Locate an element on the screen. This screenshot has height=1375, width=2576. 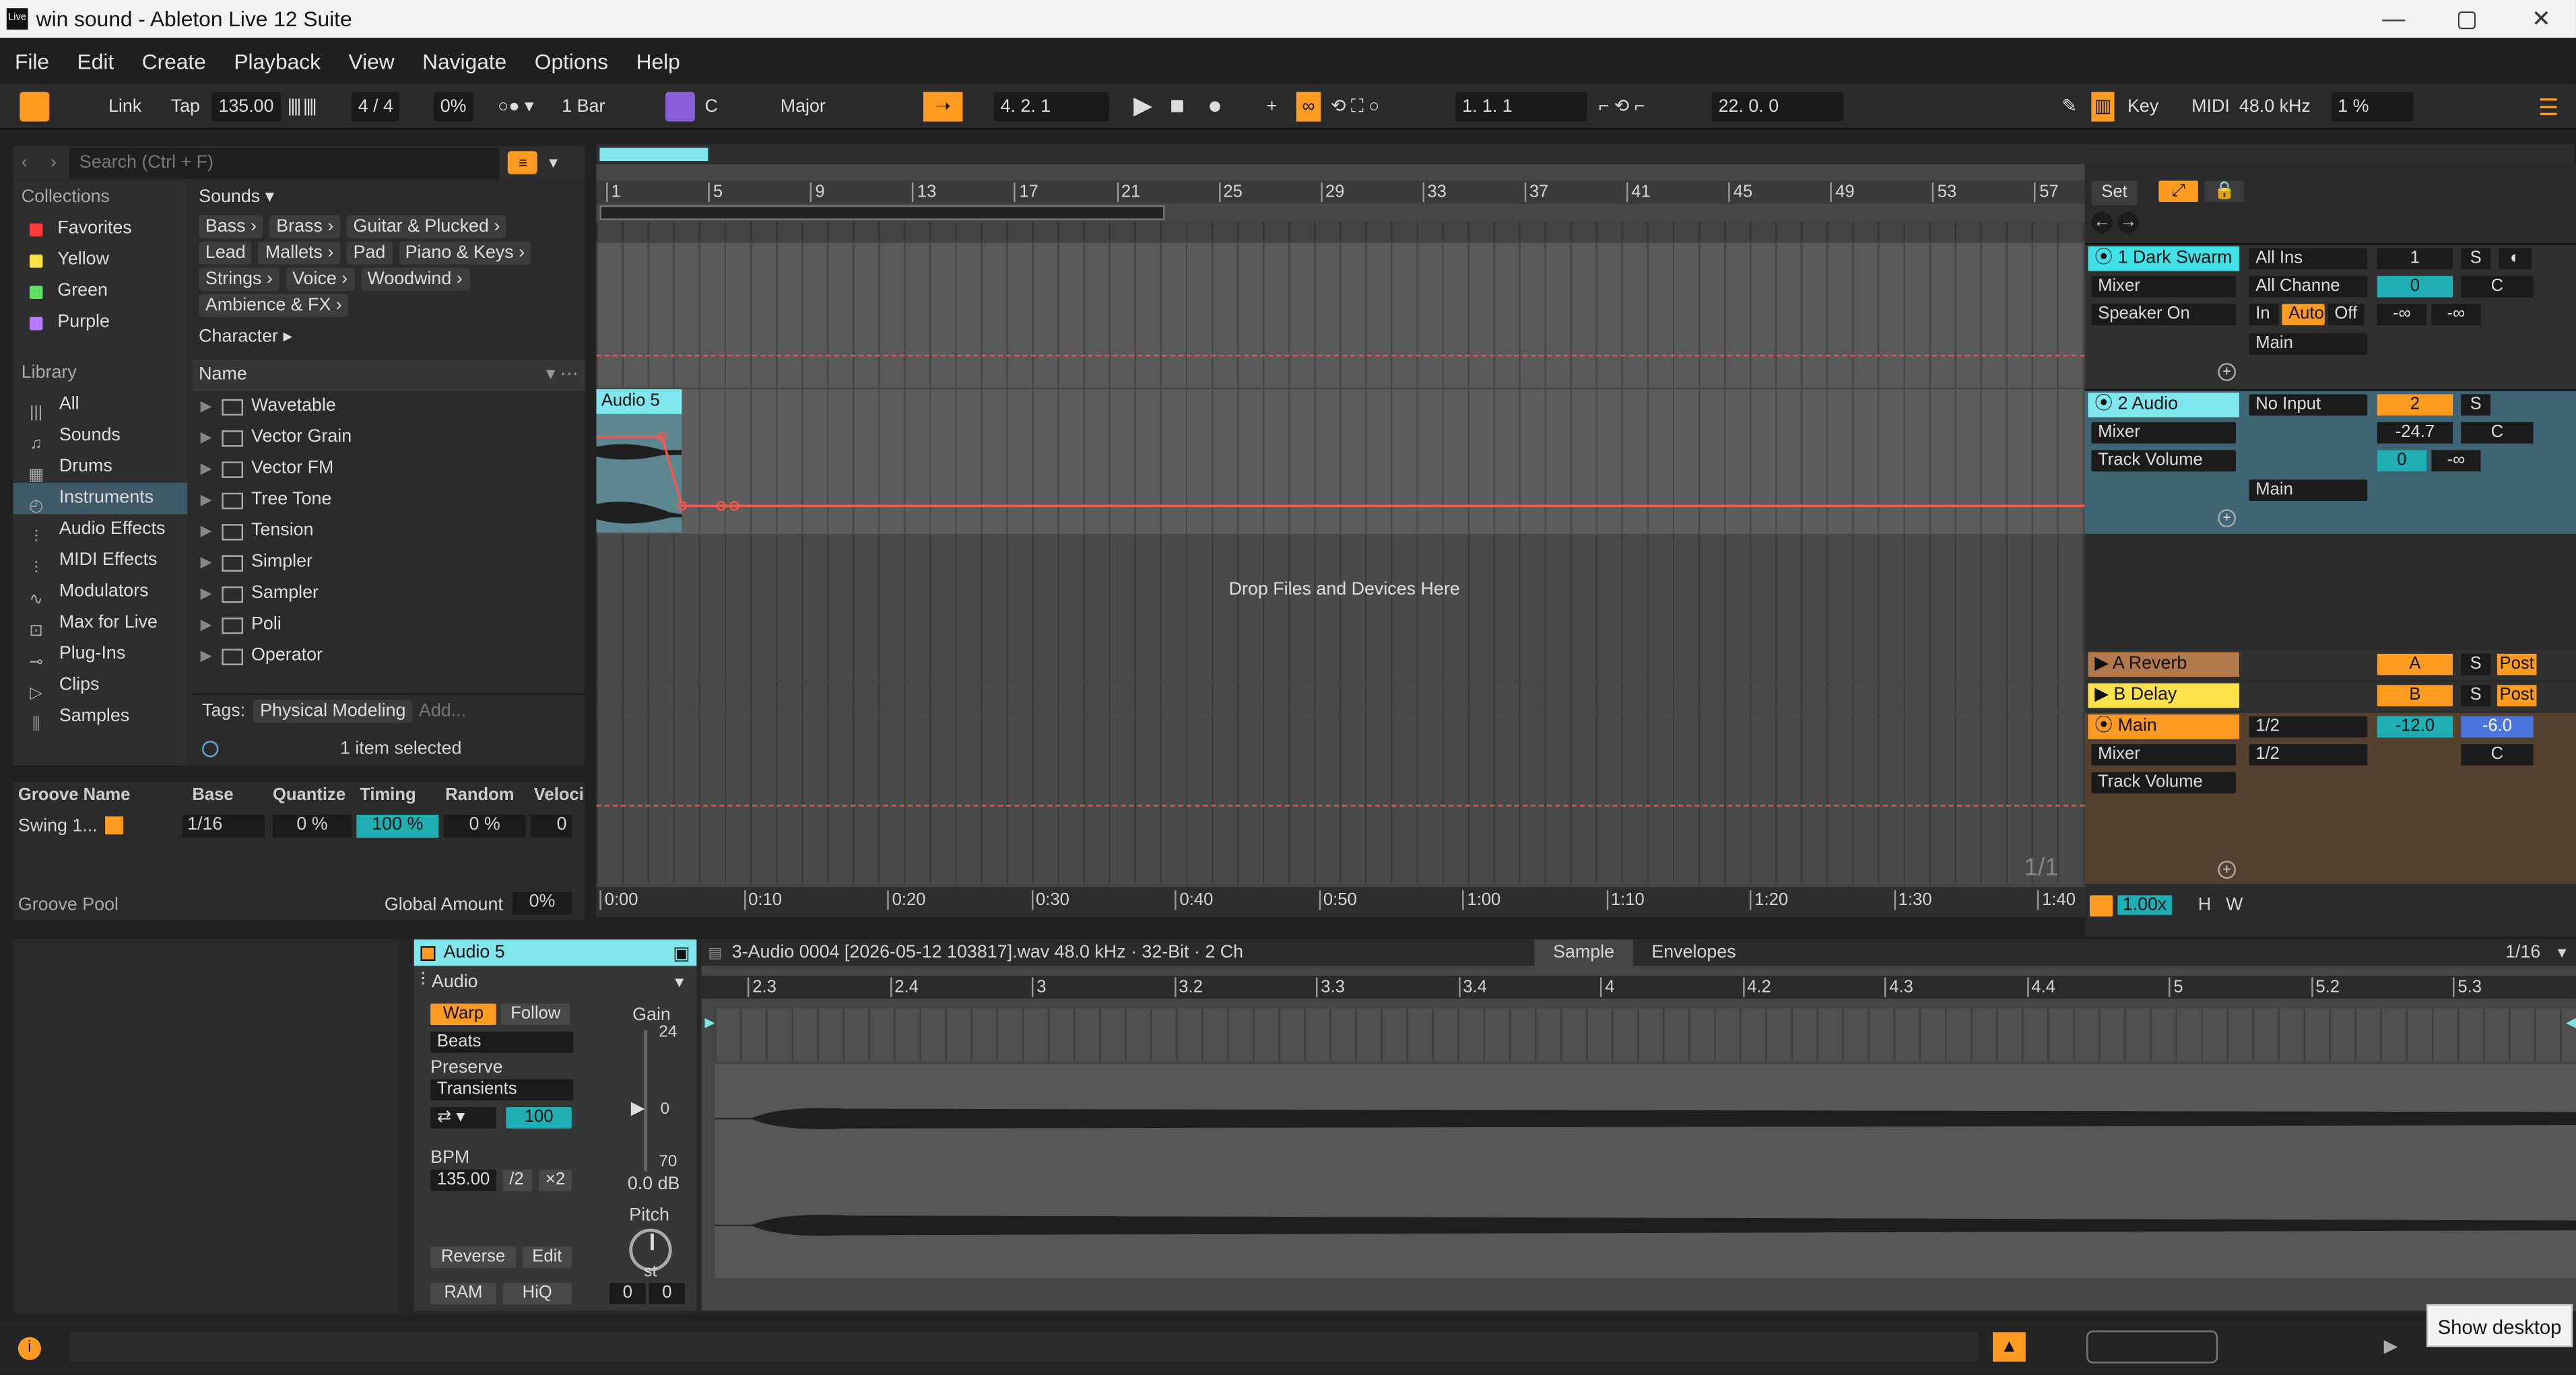
record-mode-icon: ○● ▾ is located at coordinates (515, 107).